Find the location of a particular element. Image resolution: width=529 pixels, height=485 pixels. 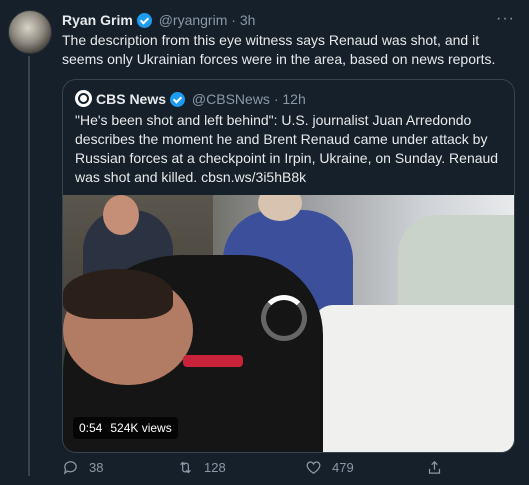

reply-icon is located at coordinates (70, 468).